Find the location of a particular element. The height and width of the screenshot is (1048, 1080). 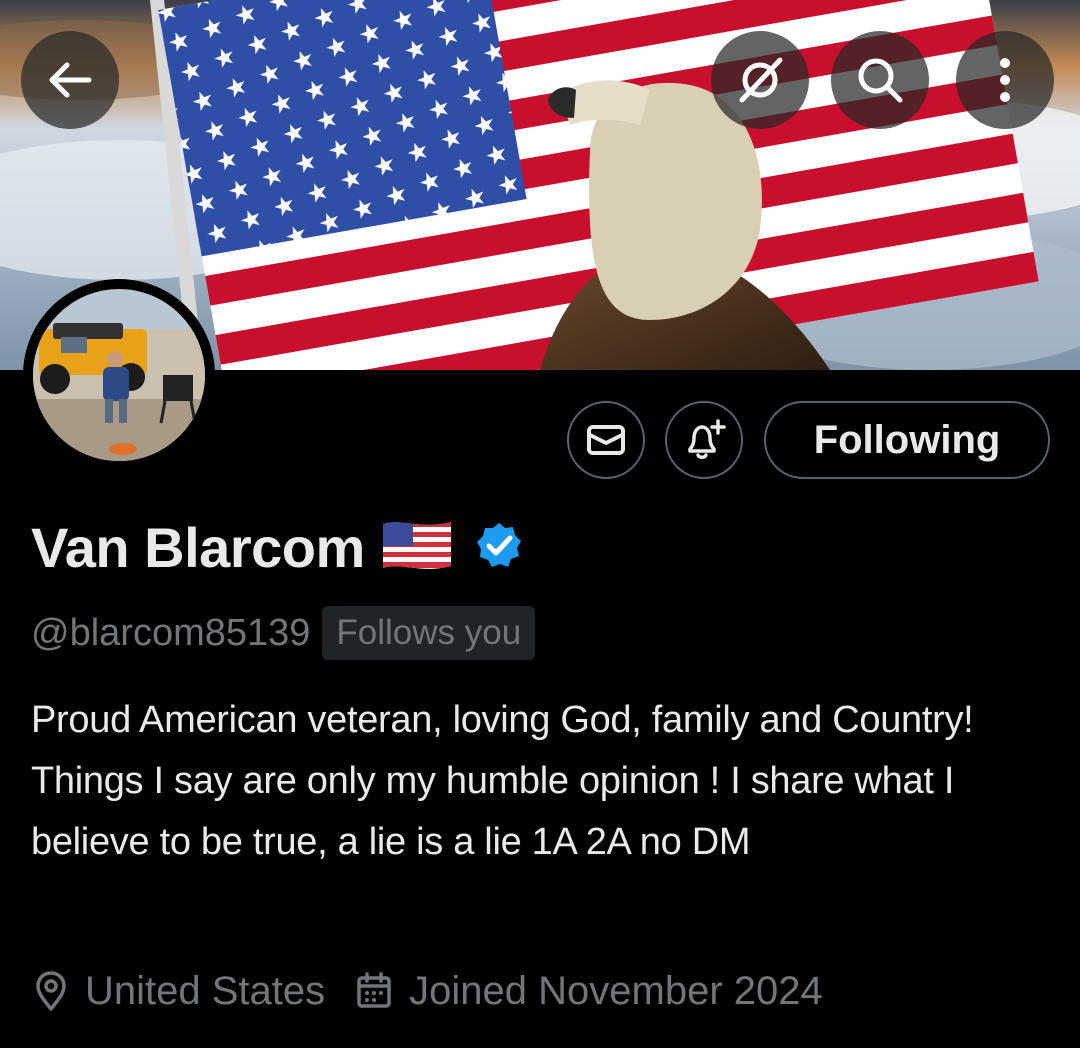

joined-item: Joined November 2024 is located at coordinates (589, 991).